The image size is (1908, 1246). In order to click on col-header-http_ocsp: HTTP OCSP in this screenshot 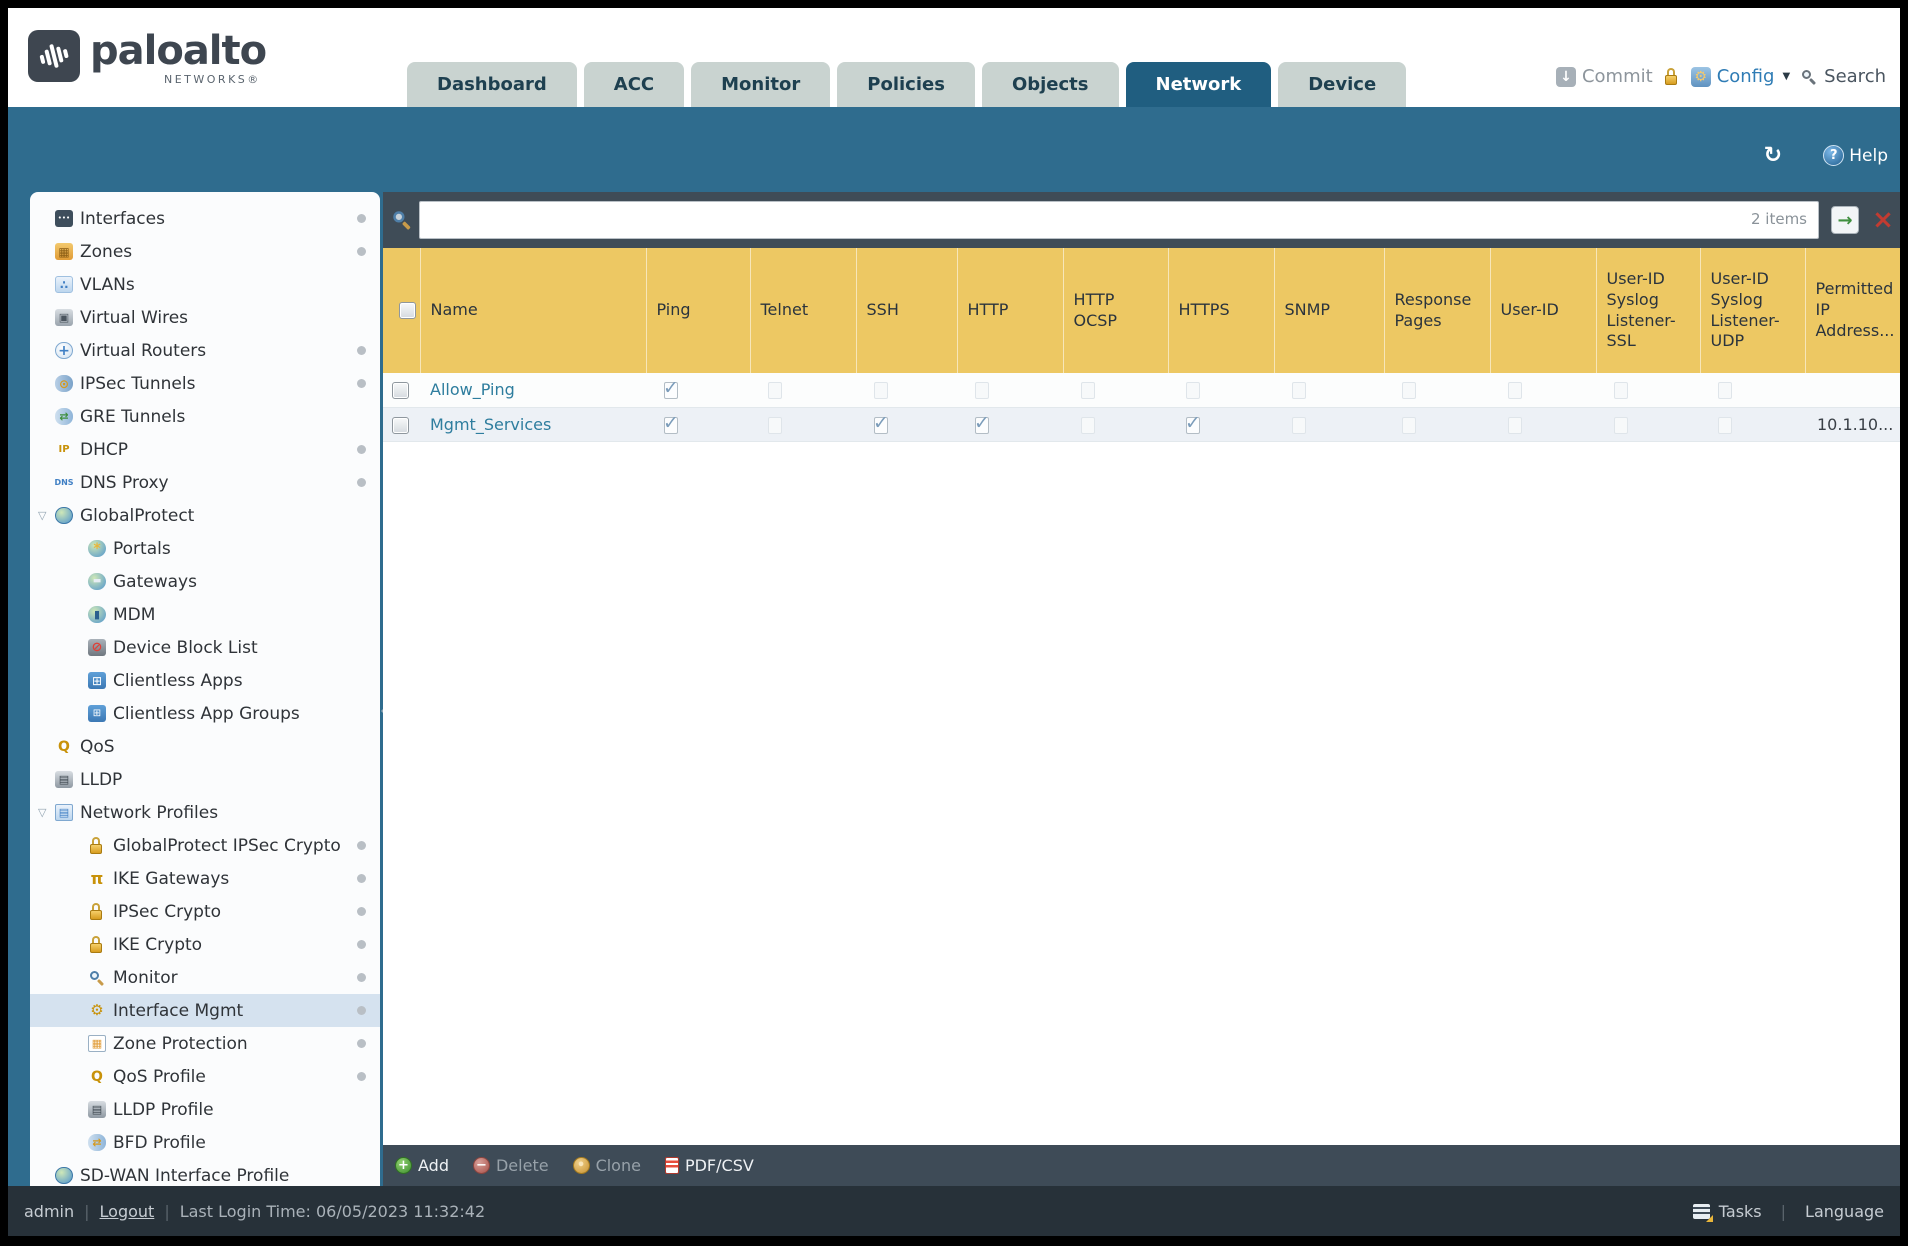, I will do `click(1116, 310)`.